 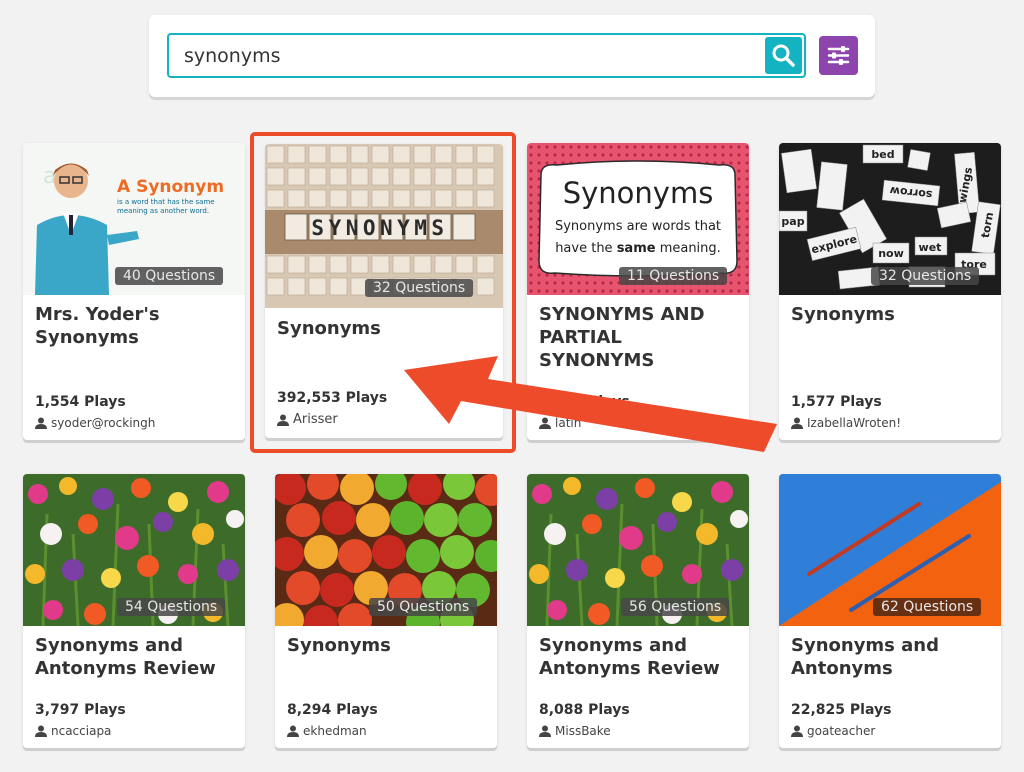 I want to click on question-count-badge: 56 Questions, so click(x=675, y=607).